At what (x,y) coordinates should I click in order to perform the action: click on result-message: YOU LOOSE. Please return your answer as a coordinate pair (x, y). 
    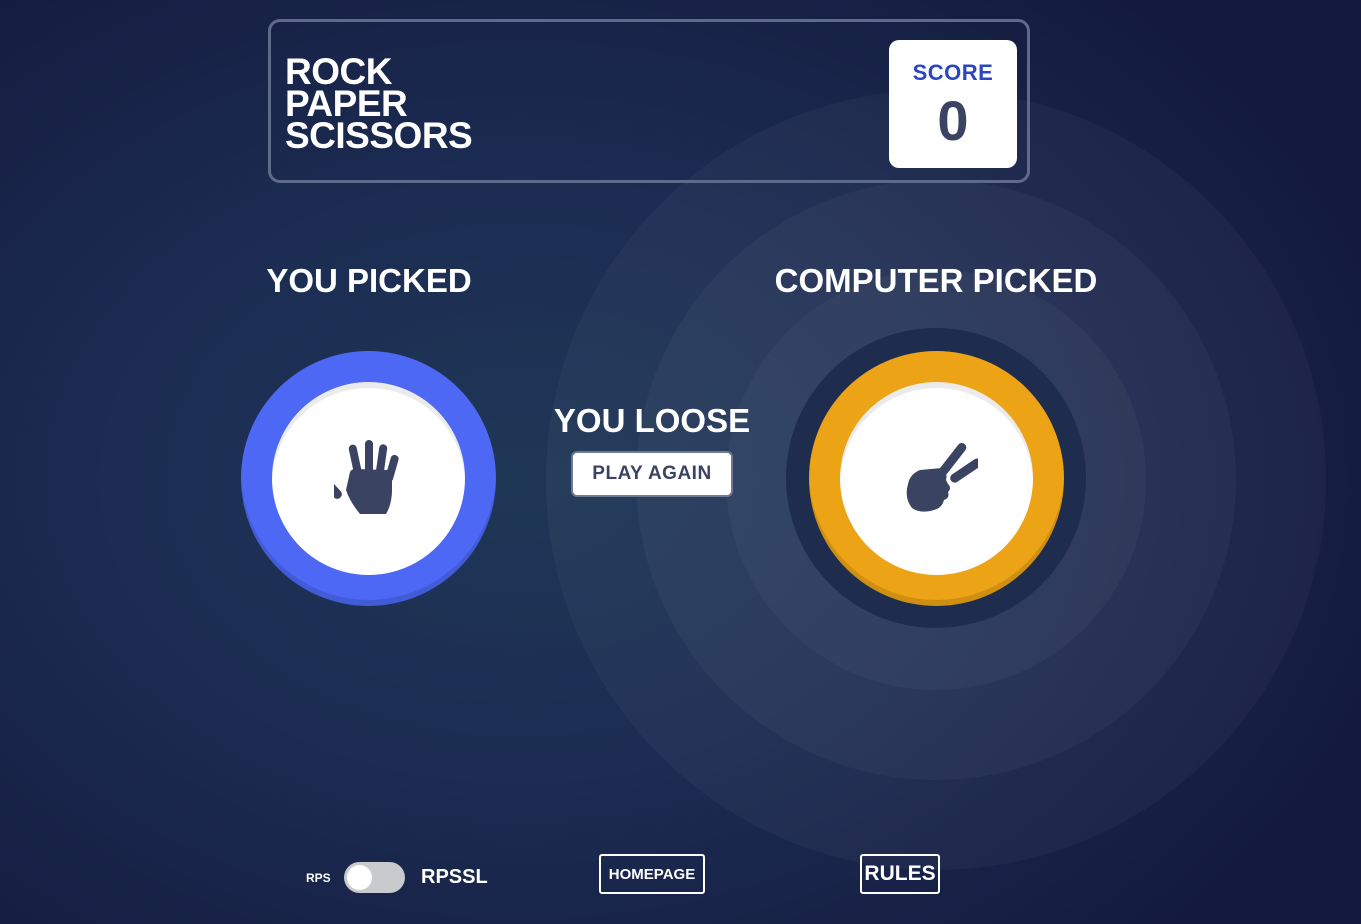
    Looking at the image, I should click on (652, 420).